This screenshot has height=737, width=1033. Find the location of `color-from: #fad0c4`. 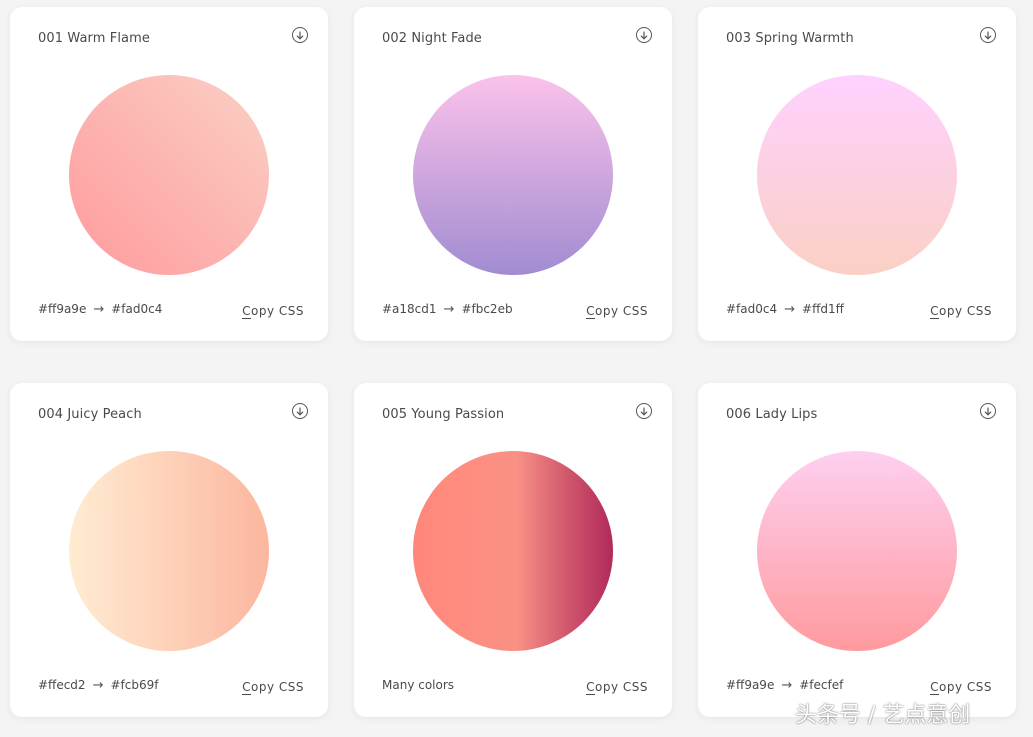

color-from: #fad0c4 is located at coordinates (752, 309).